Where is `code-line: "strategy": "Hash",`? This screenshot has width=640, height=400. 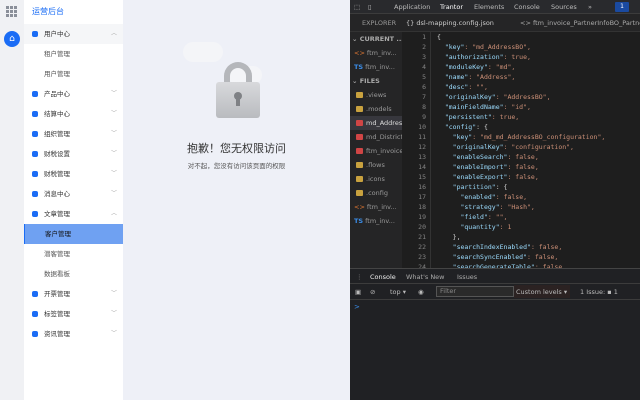
code-line: "strategy": "Hash", is located at coordinates (497, 207).